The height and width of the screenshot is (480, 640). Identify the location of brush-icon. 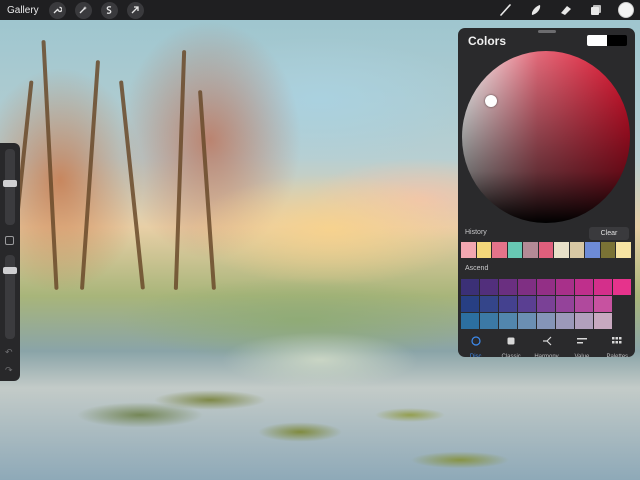
(506, 10).